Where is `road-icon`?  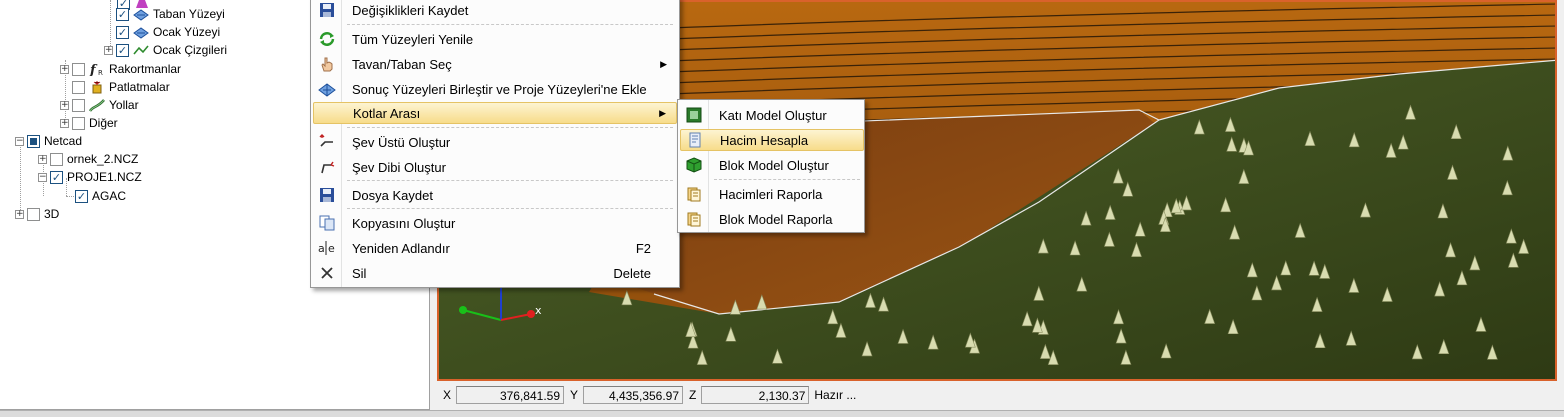 road-icon is located at coordinates (96, 105).